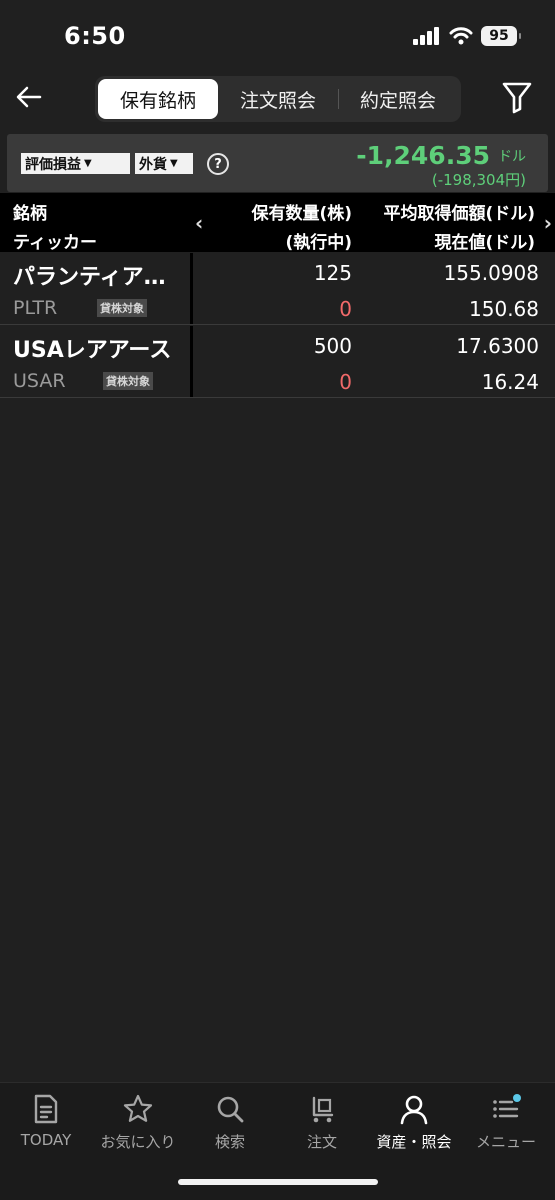 The image size is (555, 1200). What do you see at coordinates (459, 214) in the screenshot?
I see `header-avg-price: 平均取得価額(ドル)` at bounding box center [459, 214].